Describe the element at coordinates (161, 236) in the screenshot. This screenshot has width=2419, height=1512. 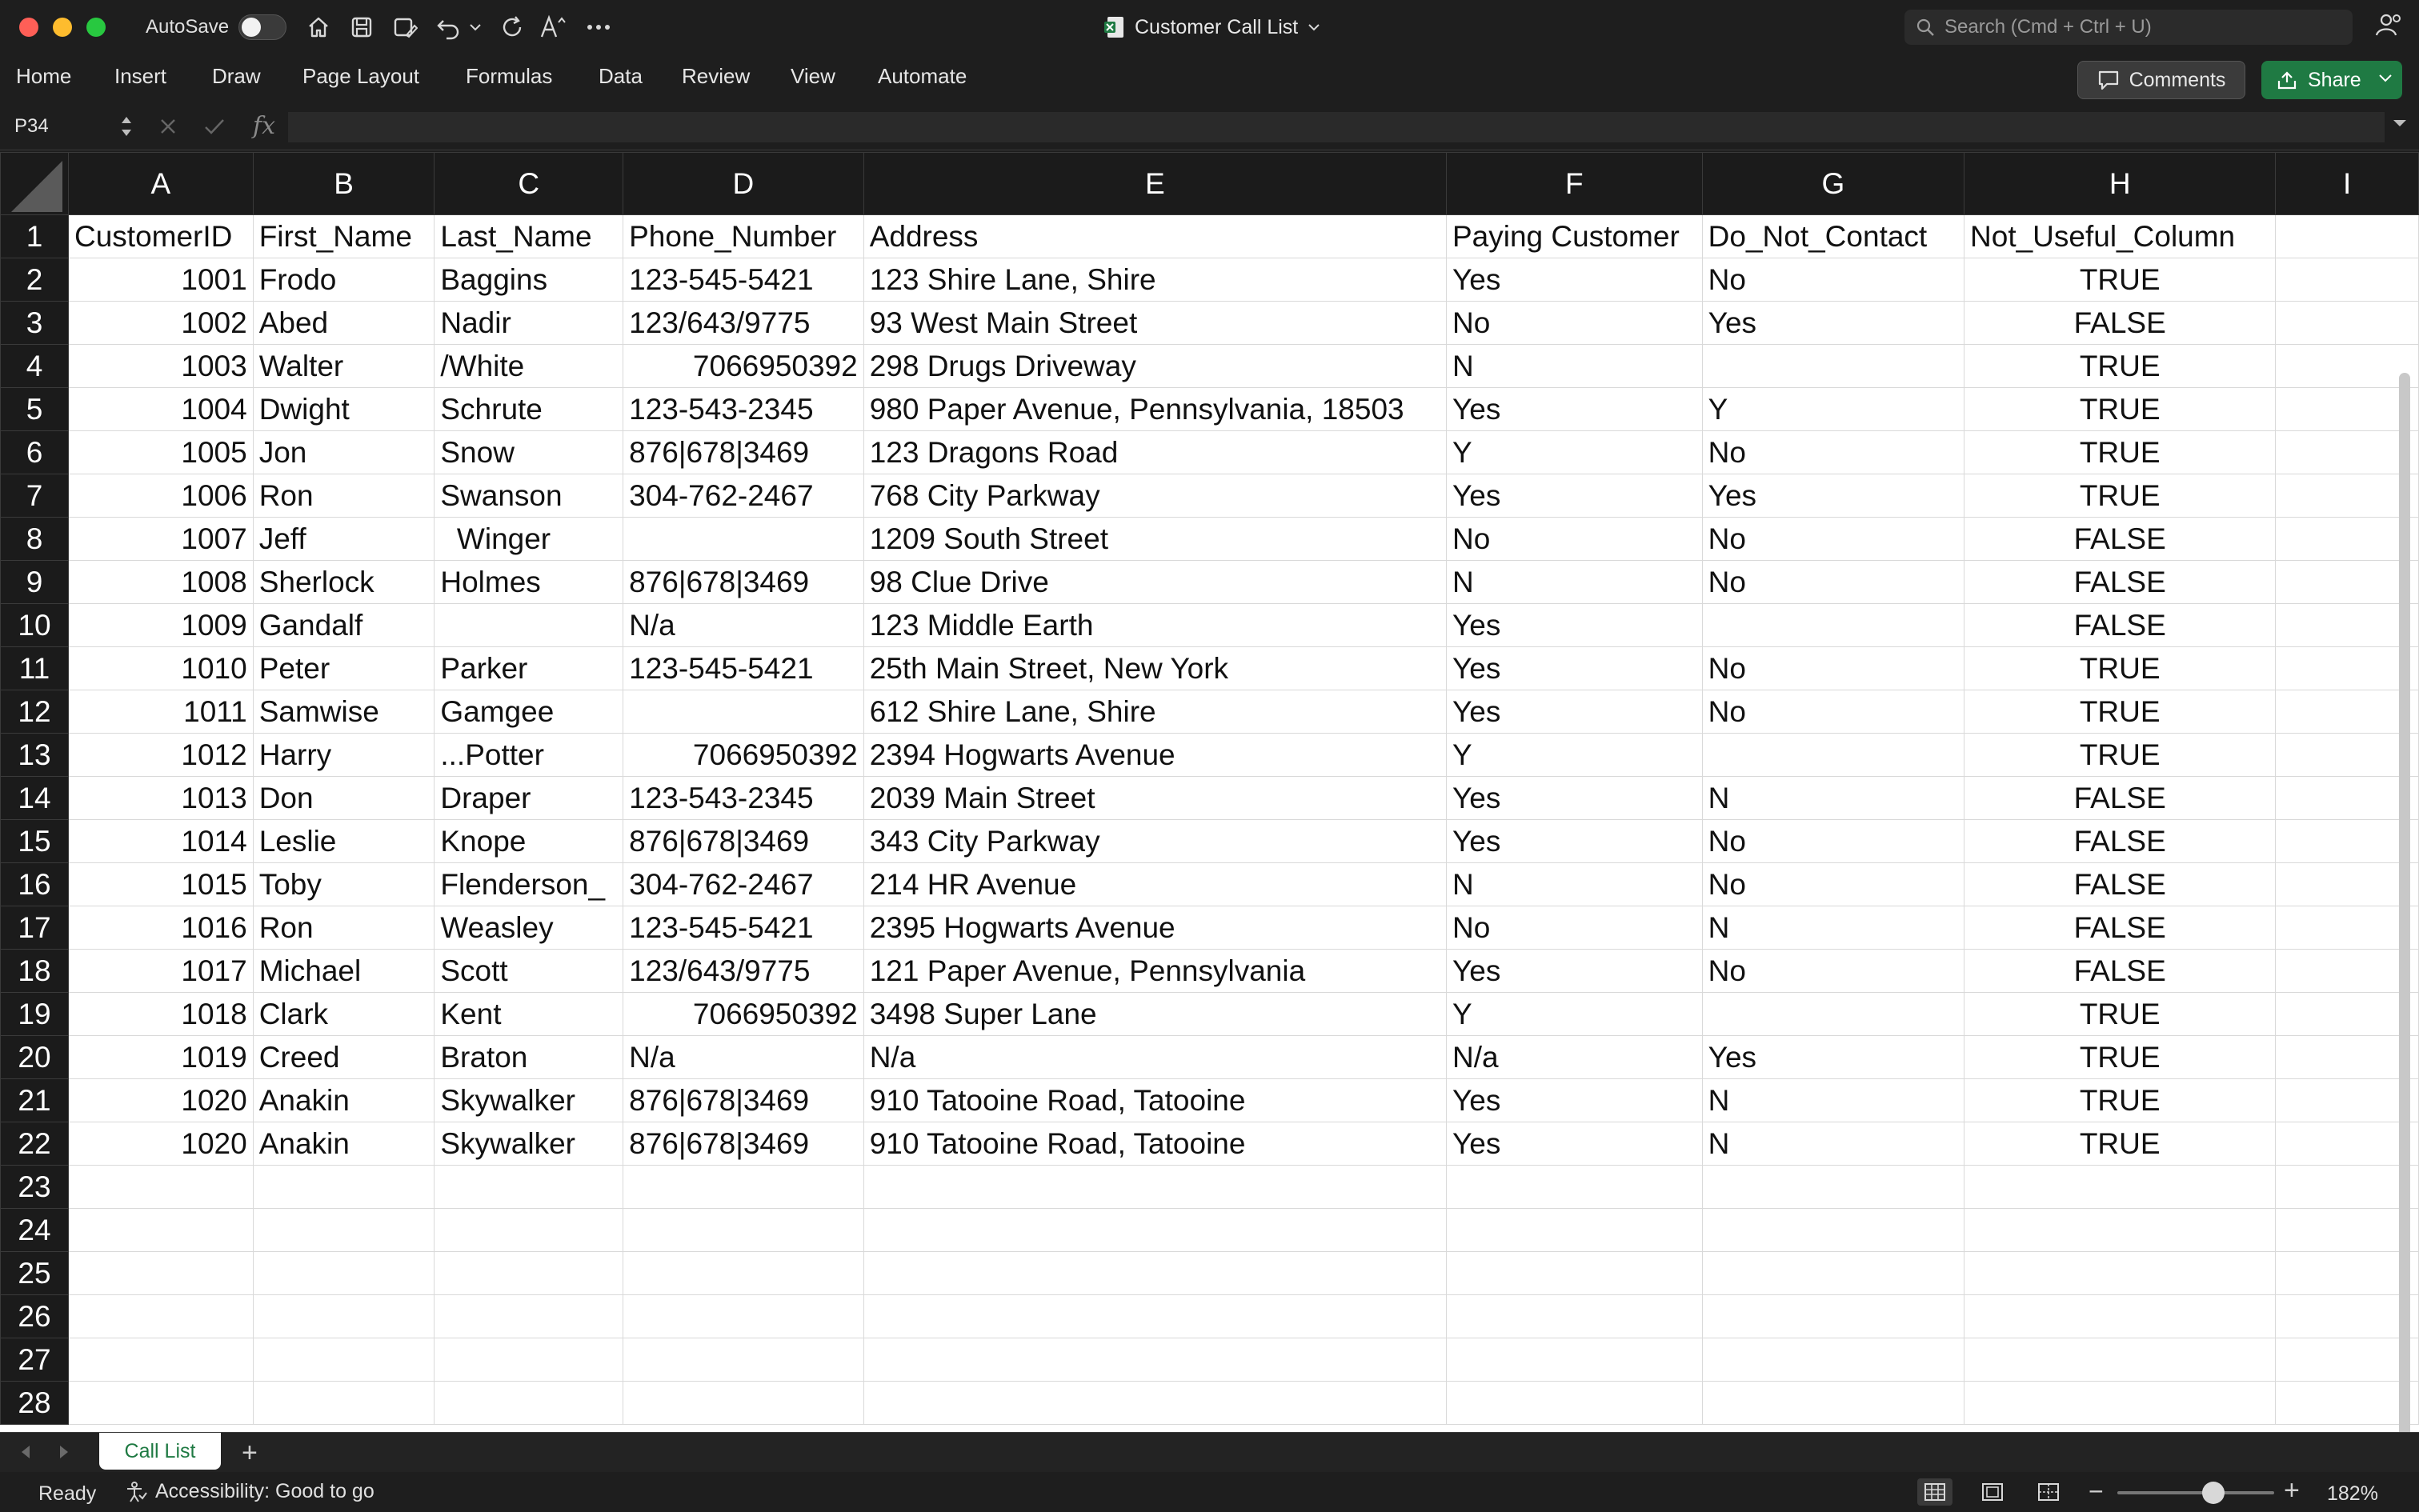
I see `cell-a1: CustomerID` at that location.